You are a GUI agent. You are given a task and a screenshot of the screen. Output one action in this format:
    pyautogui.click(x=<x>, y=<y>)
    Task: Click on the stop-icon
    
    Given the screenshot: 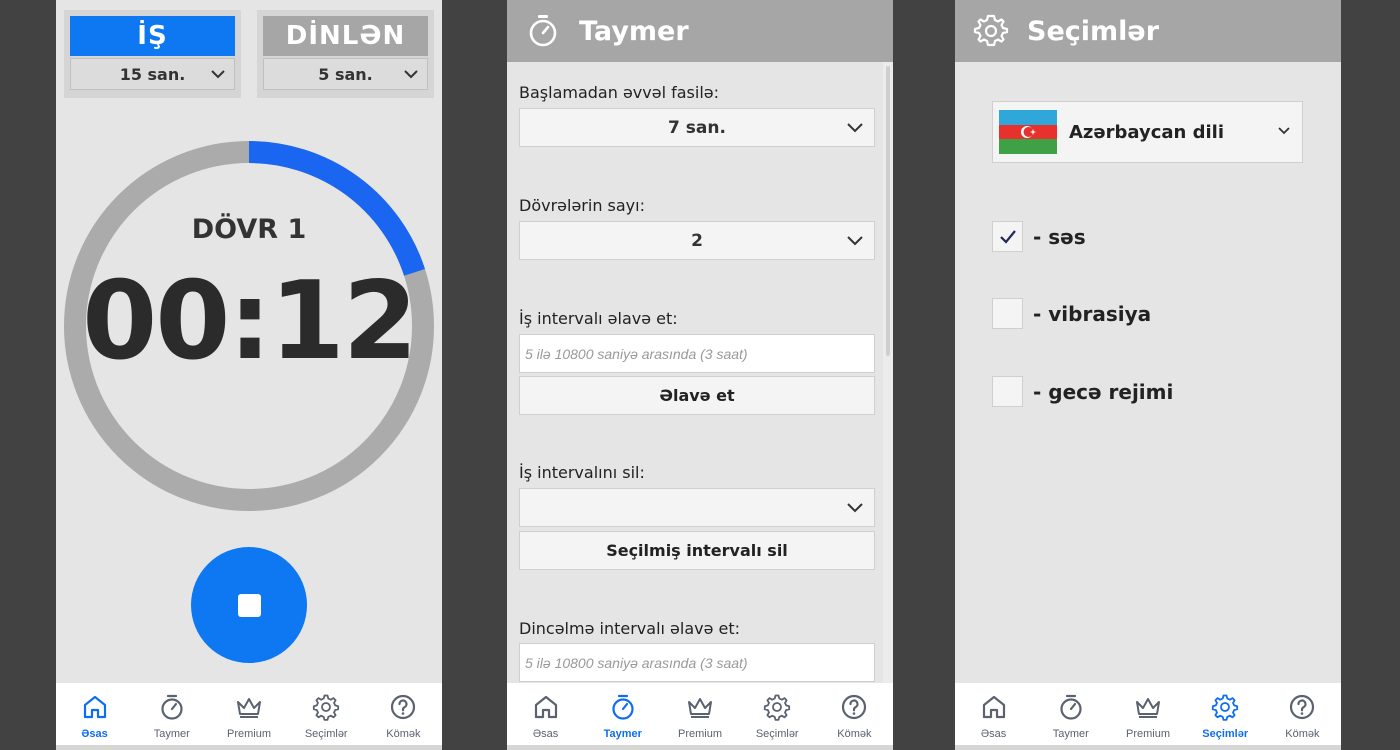 What is the action you would take?
    pyautogui.click(x=249, y=605)
    